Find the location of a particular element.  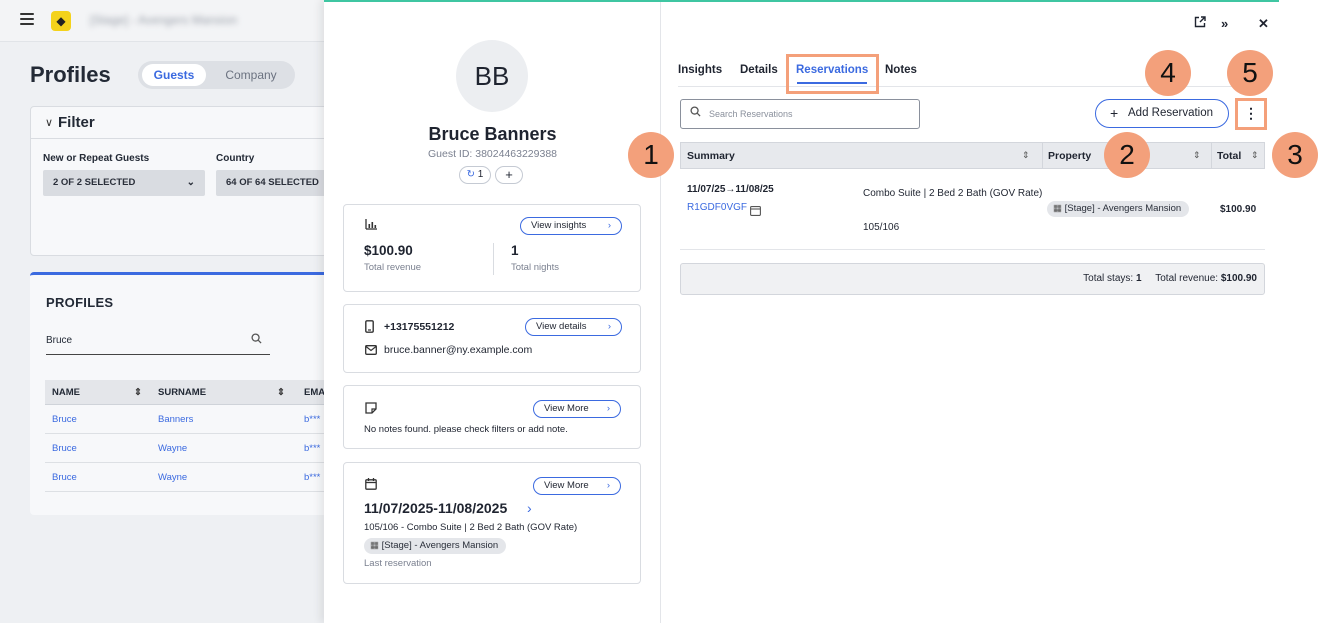

guest-type-value: 2 OF 2 SELECTED is located at coordinates (94, 182).